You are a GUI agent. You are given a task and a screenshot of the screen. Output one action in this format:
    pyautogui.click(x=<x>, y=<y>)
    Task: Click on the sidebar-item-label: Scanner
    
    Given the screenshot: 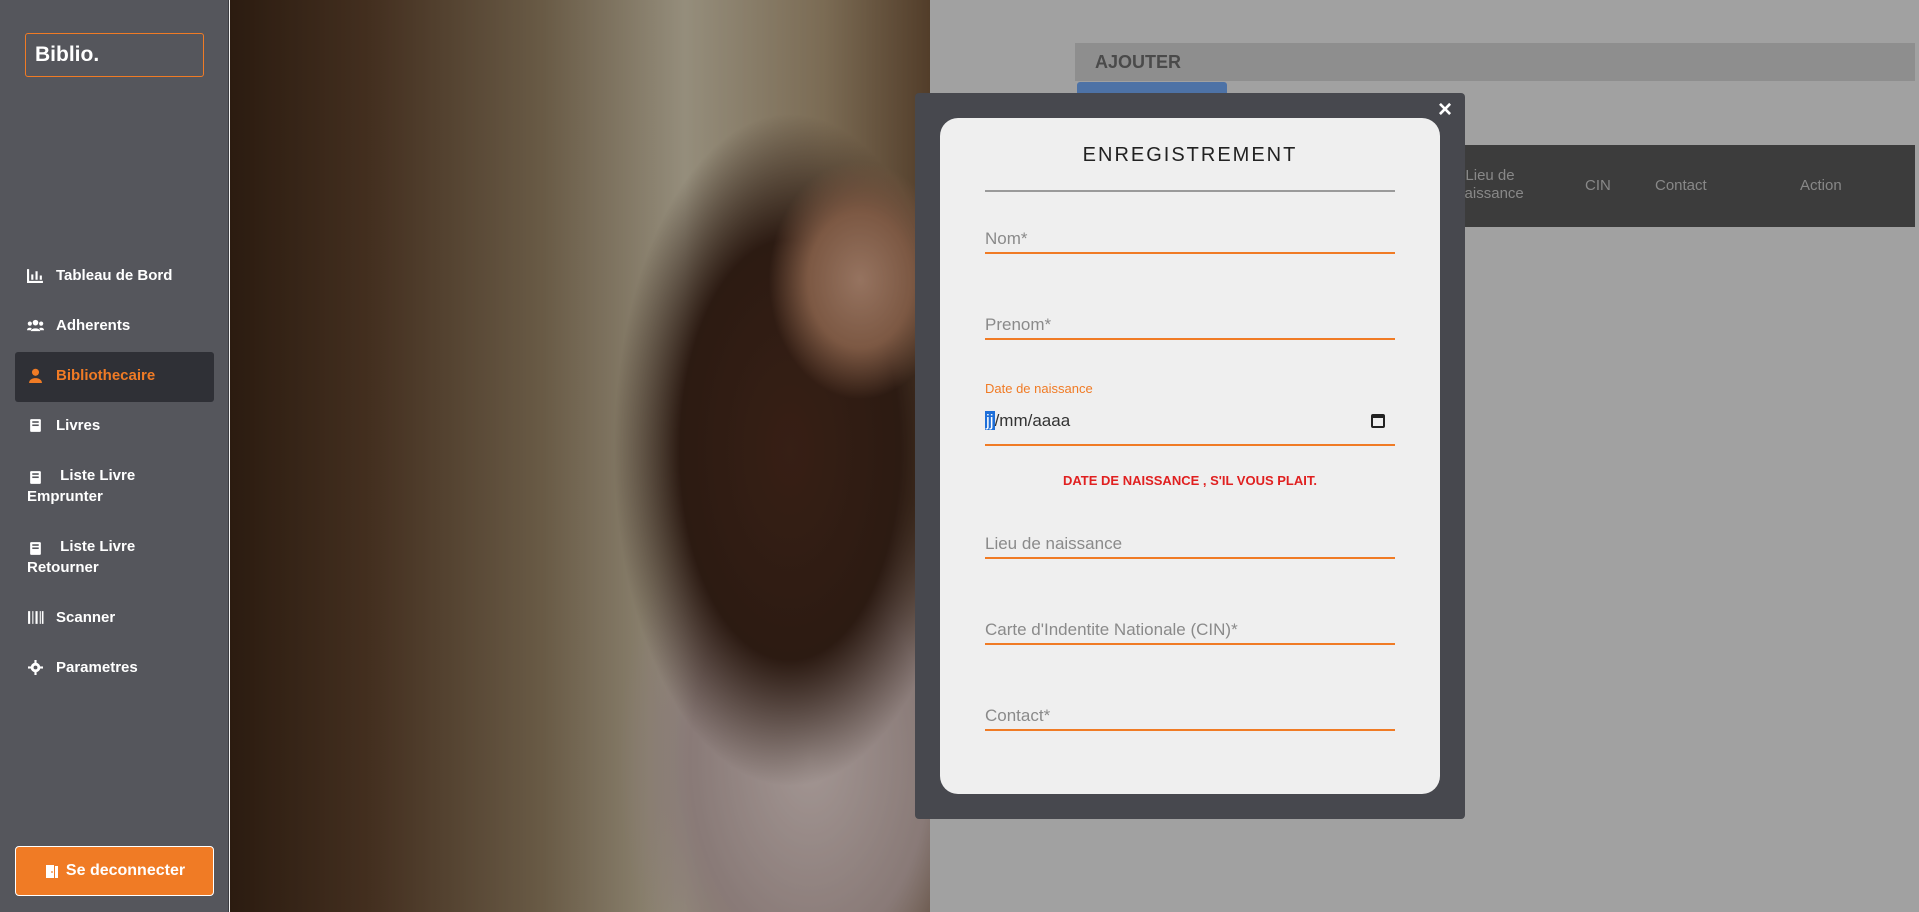 What is the action you would take?
    pyautogui.click(x=86, y=617)
    